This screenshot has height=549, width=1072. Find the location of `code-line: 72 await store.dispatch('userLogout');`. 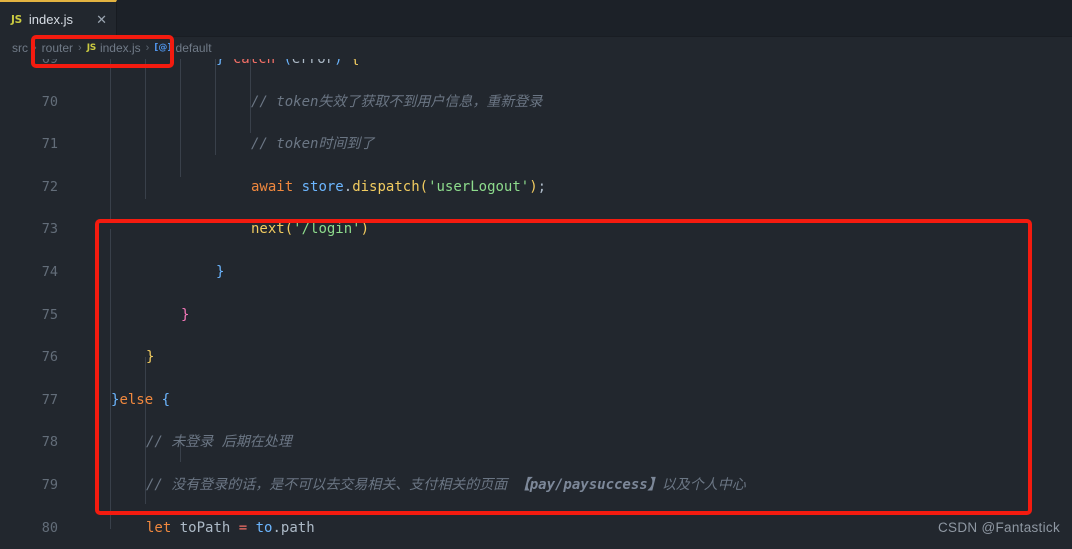

code-line: 72 await store.dispatch('userLogout'); is located at coordinates (536, 187).